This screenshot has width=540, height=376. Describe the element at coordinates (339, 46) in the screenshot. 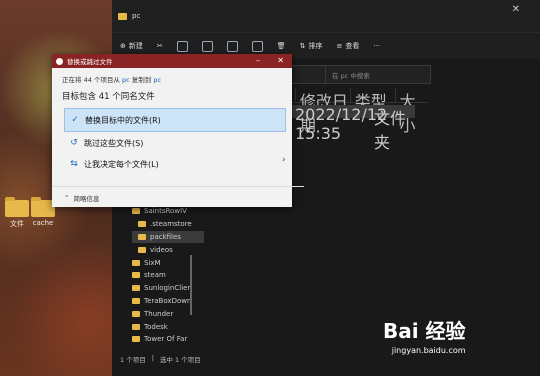

I see `view-icon: ≡` at that location.